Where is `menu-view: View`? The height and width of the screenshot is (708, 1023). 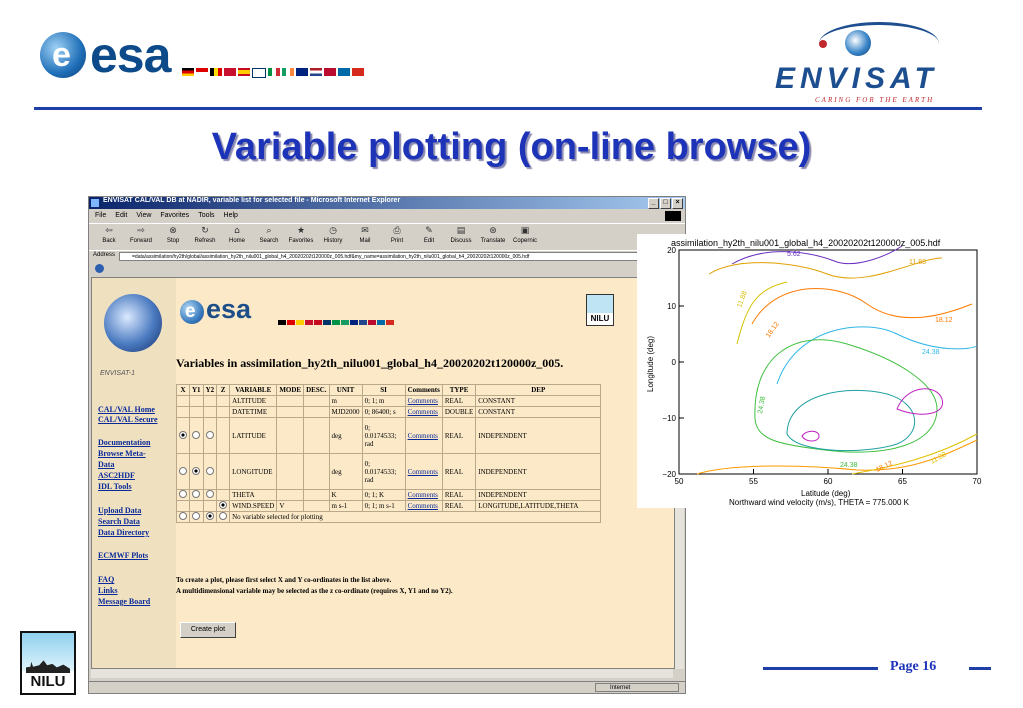 menu-view: View is located at coordinates (143, 216).